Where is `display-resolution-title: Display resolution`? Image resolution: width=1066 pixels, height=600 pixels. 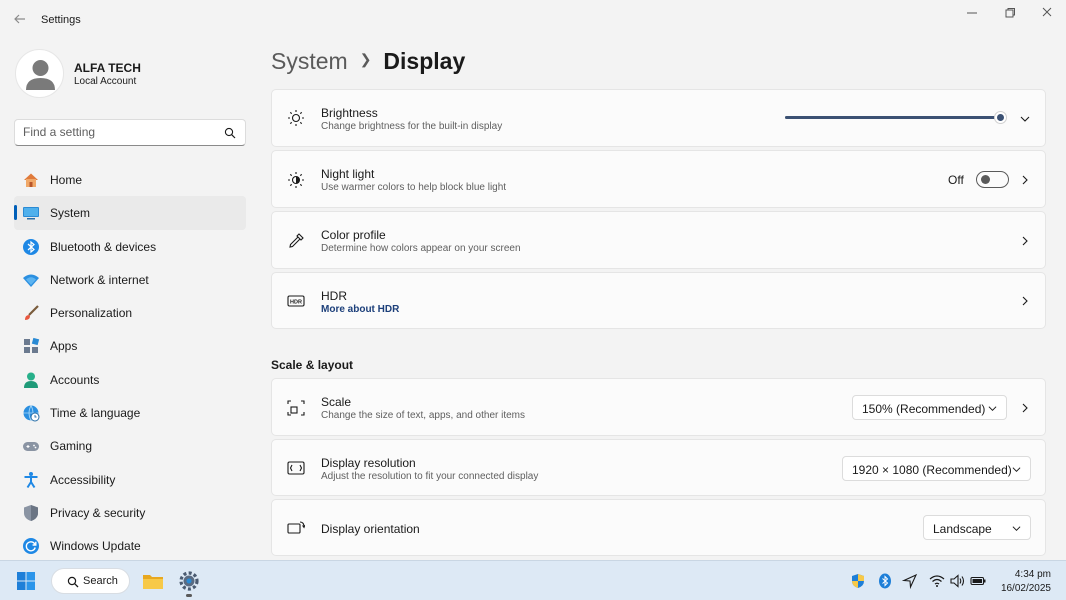
display-resolution-title: Display resolution is located at coordinates (368, 463).